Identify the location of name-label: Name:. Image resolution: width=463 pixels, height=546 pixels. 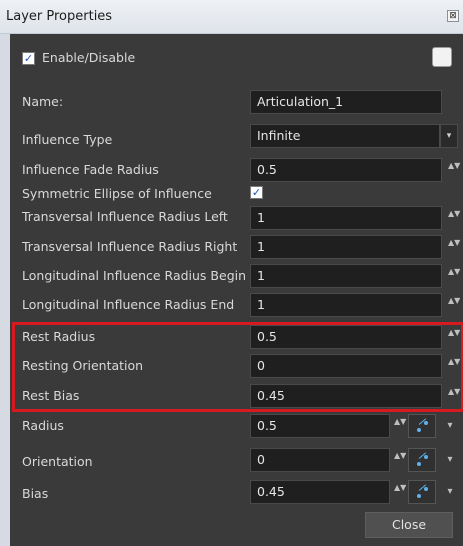
(43, 101).